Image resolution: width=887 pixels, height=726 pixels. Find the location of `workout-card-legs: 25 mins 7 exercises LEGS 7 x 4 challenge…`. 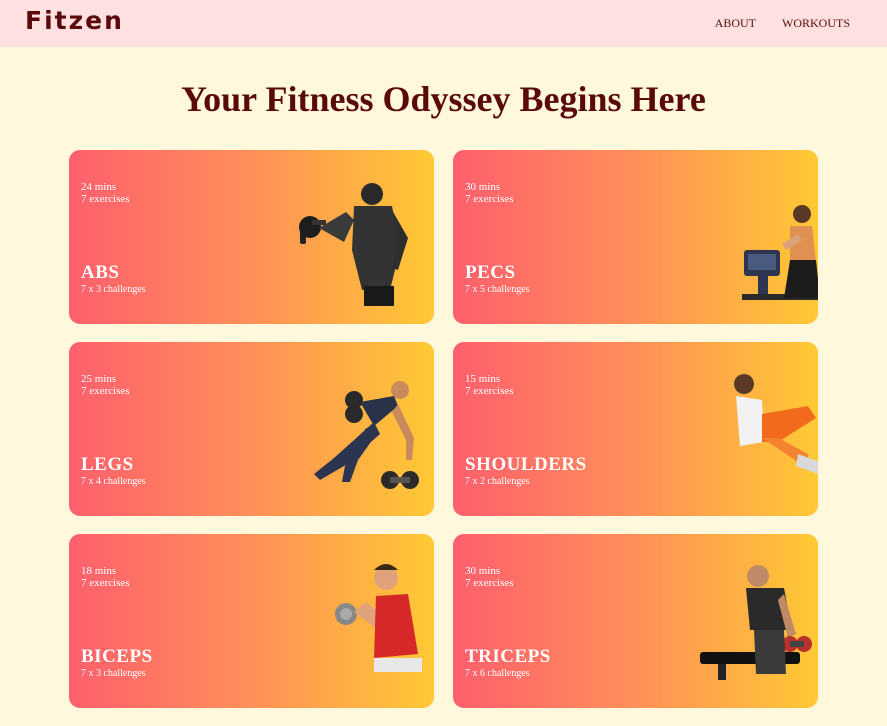

workout-card-legs: 25 mins 7 exercises LEGS 7 x 4 challenge… is located at coordinates (251, 429).